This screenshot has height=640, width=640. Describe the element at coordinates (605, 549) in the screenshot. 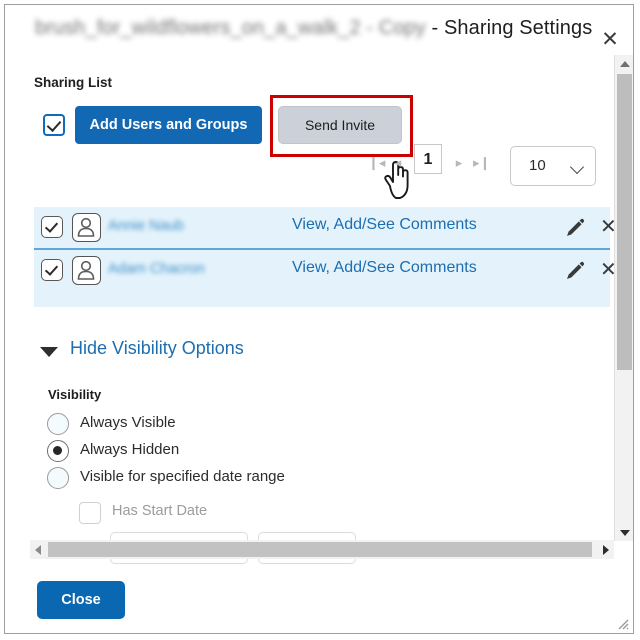

I see `caret-right-icon` at that location.